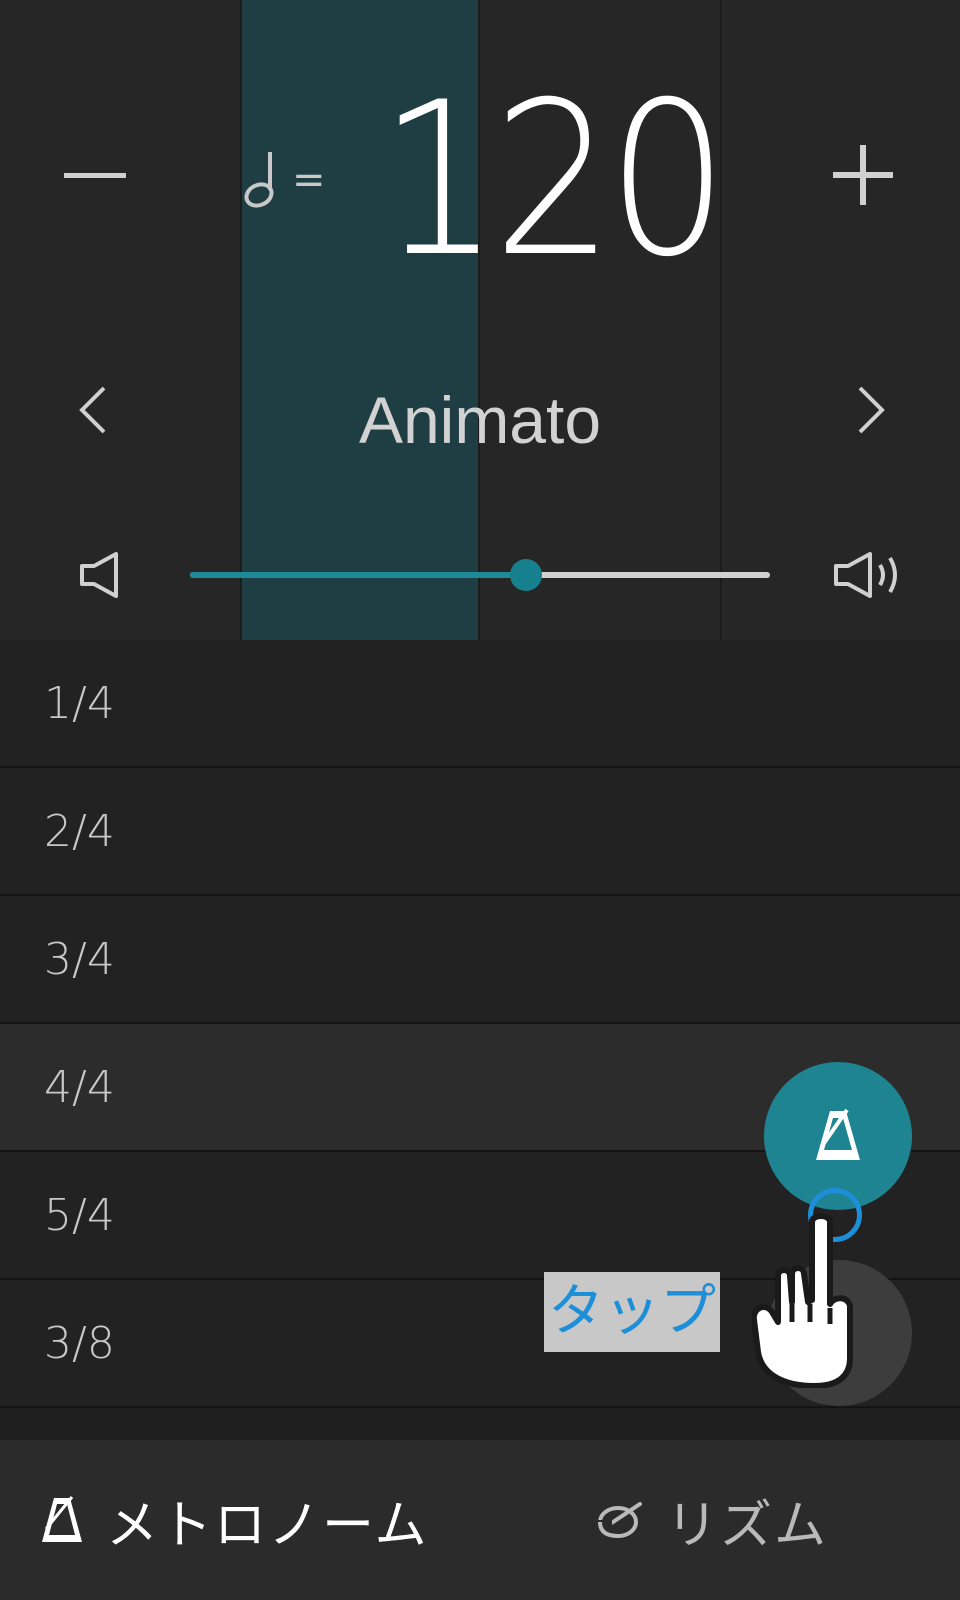 Image resolution: width=960 pixels, height=1600 pixels. I want to click on next-tempo-button, so click(871, 410).